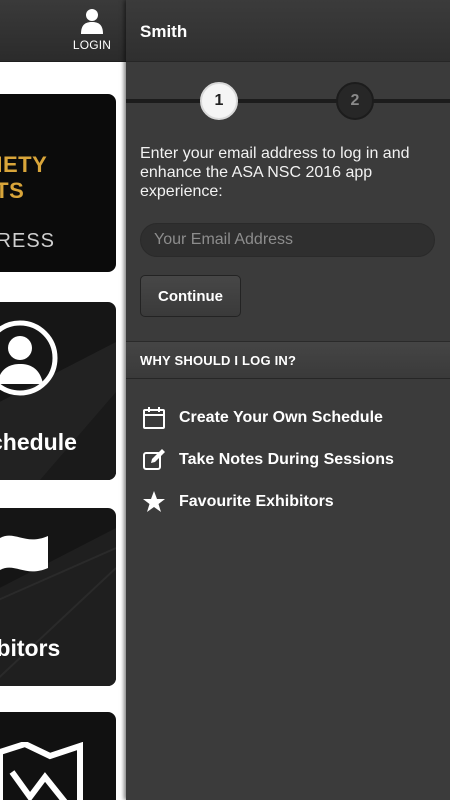 The height and width of the screenshot is (800, 450). I want to click on continue-button: Continue, so click(190, 296).